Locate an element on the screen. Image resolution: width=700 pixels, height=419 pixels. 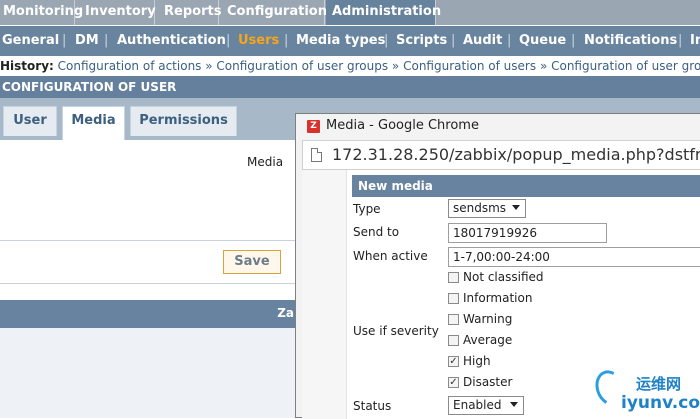
tab-user: User is located at coordinates (30, 121).